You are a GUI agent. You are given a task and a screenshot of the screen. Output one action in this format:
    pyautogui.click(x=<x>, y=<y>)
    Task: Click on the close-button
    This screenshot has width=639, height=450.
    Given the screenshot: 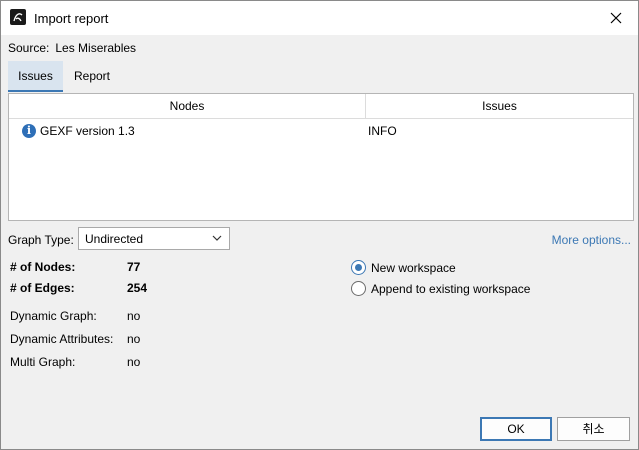 What is the action you would take?
    pyautogui.click(x=616, y=18)
    